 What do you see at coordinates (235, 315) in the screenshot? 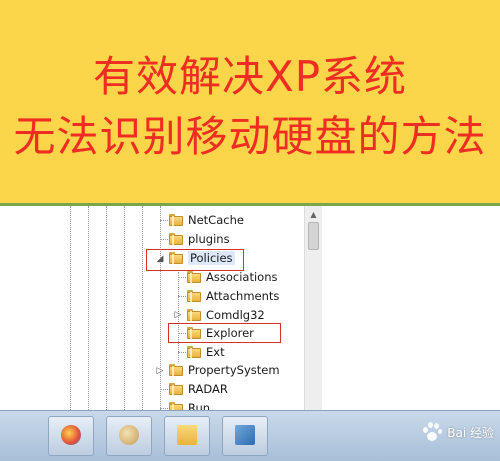
I see `tree-item-label: Comdlg32` at bounding box center [235, 315].